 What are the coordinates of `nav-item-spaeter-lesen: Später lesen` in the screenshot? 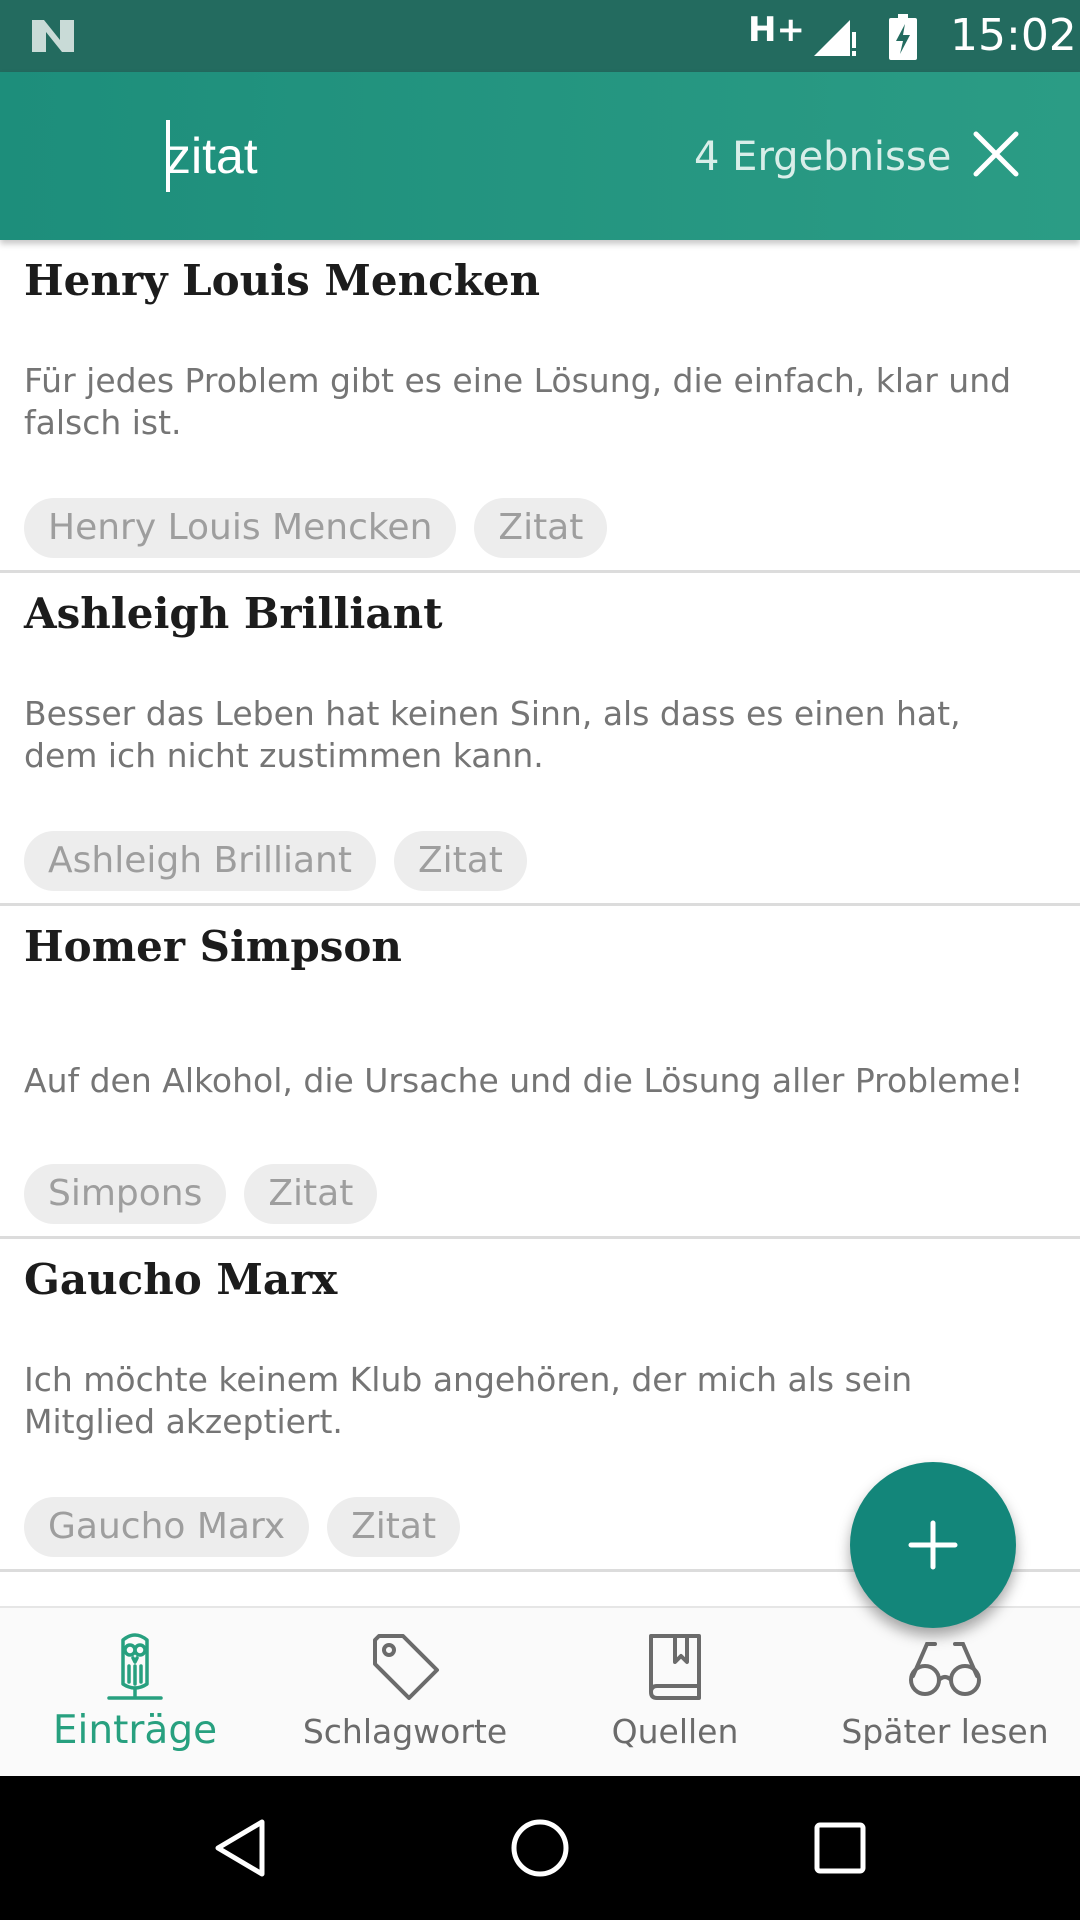 It's located at (945, 1693).